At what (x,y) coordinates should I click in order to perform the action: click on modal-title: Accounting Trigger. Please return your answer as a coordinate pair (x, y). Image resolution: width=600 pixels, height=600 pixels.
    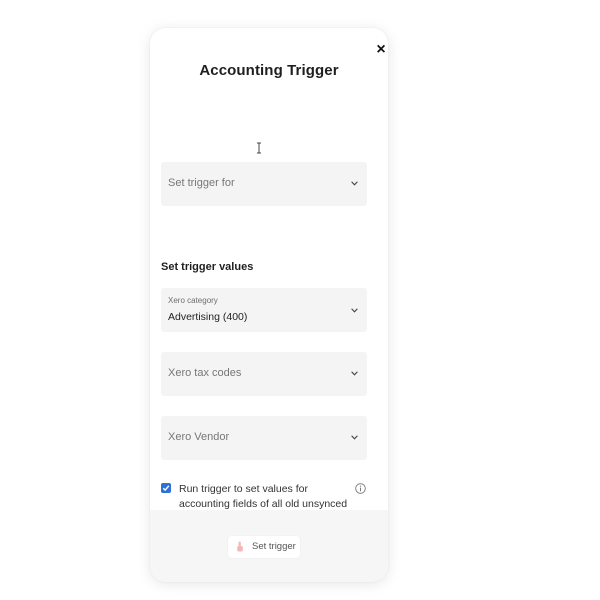
    Looking at the image, I should click on (269, 70).